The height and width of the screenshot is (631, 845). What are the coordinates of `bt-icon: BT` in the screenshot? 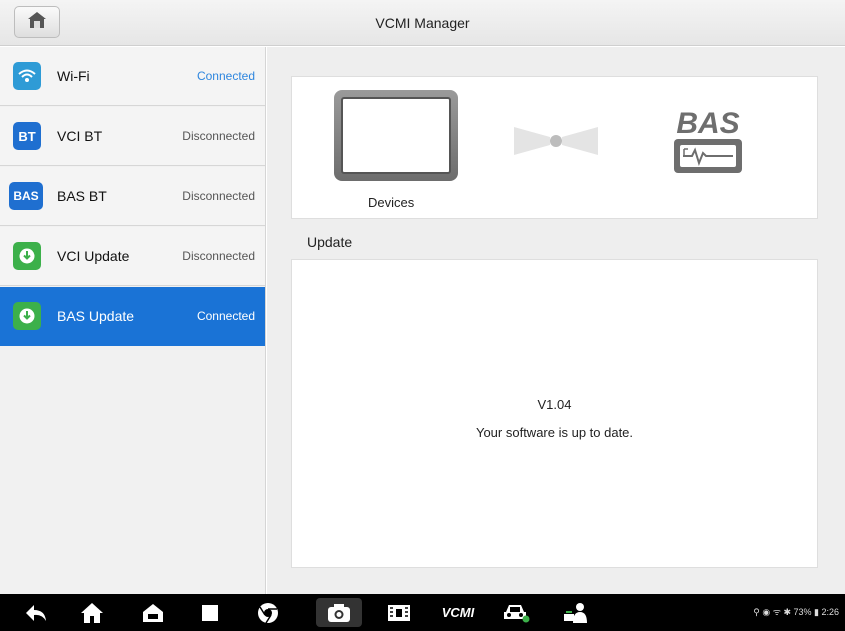 It's located at (27, 136).